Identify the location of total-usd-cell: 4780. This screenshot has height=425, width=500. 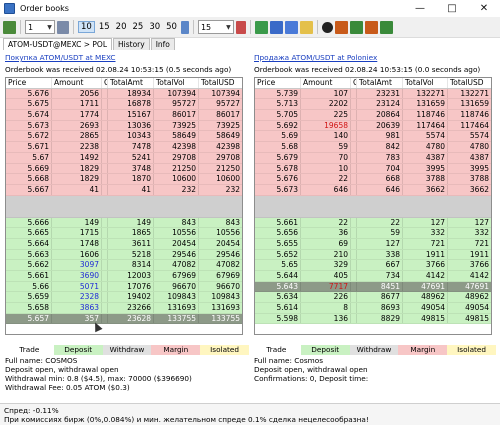
(479, 147).